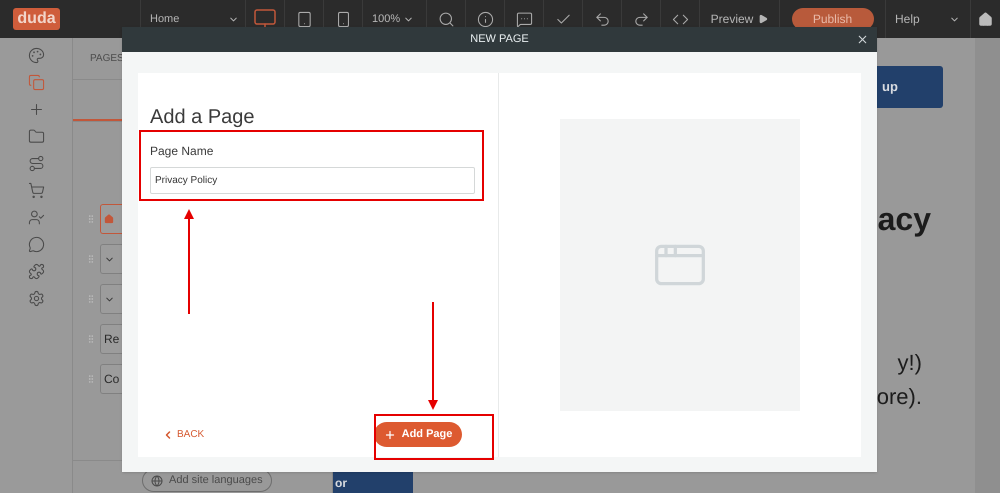 Image resolution: width=1000 pixels, height=493 pixels. What do you see at coordinates (390, 434) in the screenshot?
I see `plus-icon` at bounding box center [390, 434].